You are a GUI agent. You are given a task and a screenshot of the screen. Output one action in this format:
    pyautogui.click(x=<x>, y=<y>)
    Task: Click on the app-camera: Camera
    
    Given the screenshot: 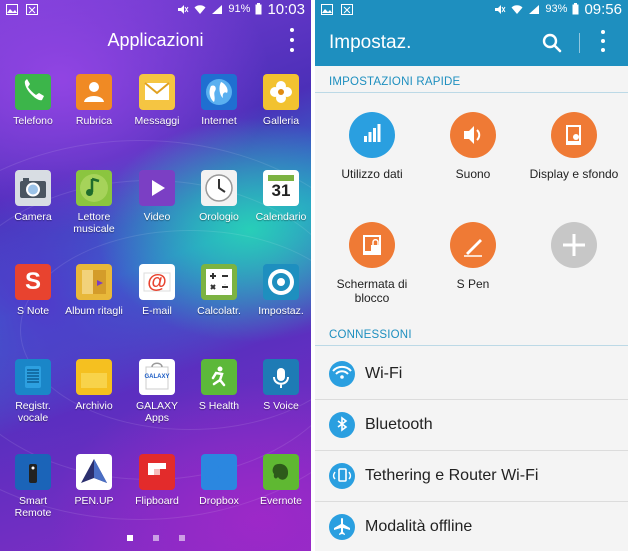 What is the action you would take?
    pyautogui.click(x=33, y=196)
    